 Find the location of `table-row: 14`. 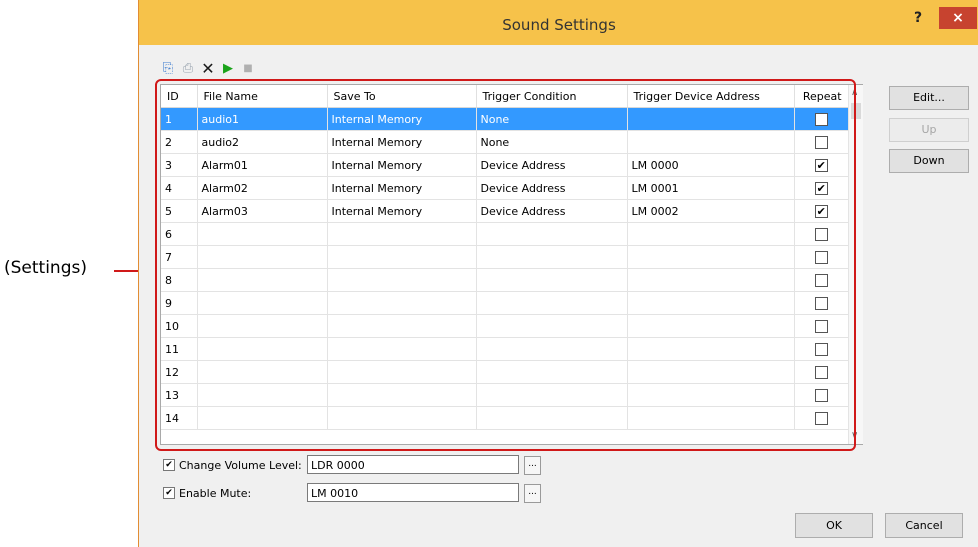

table-row: 14 is located at coordinates (504, 418).